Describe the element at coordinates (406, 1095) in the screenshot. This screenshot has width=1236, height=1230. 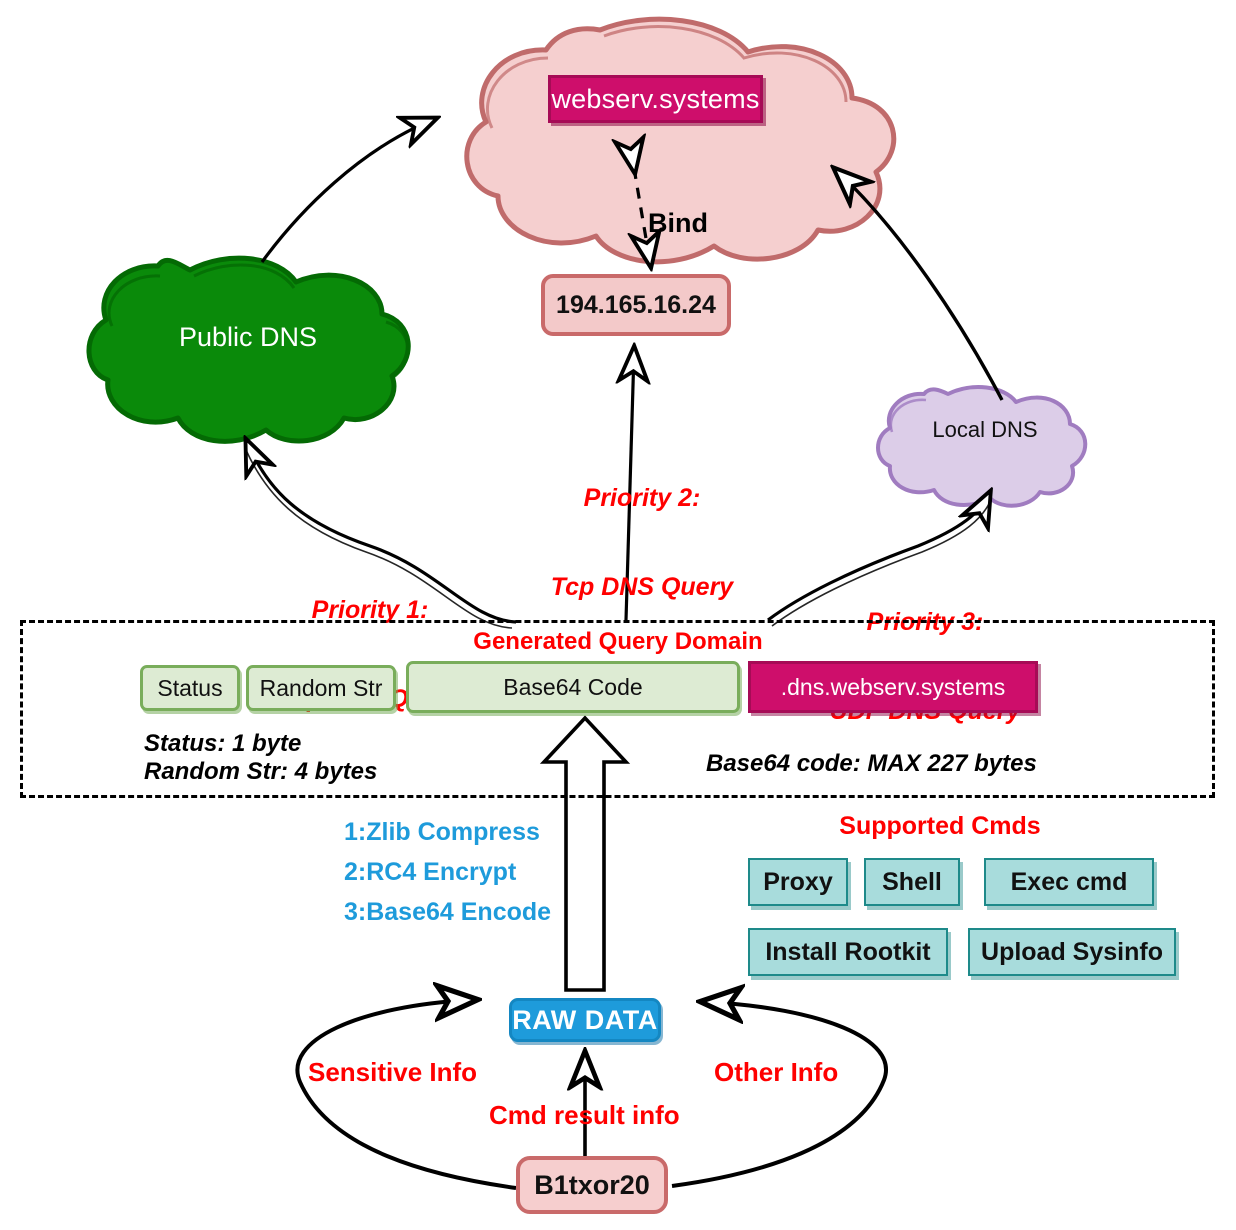
I see `arrow-sensitive-info` at that location.